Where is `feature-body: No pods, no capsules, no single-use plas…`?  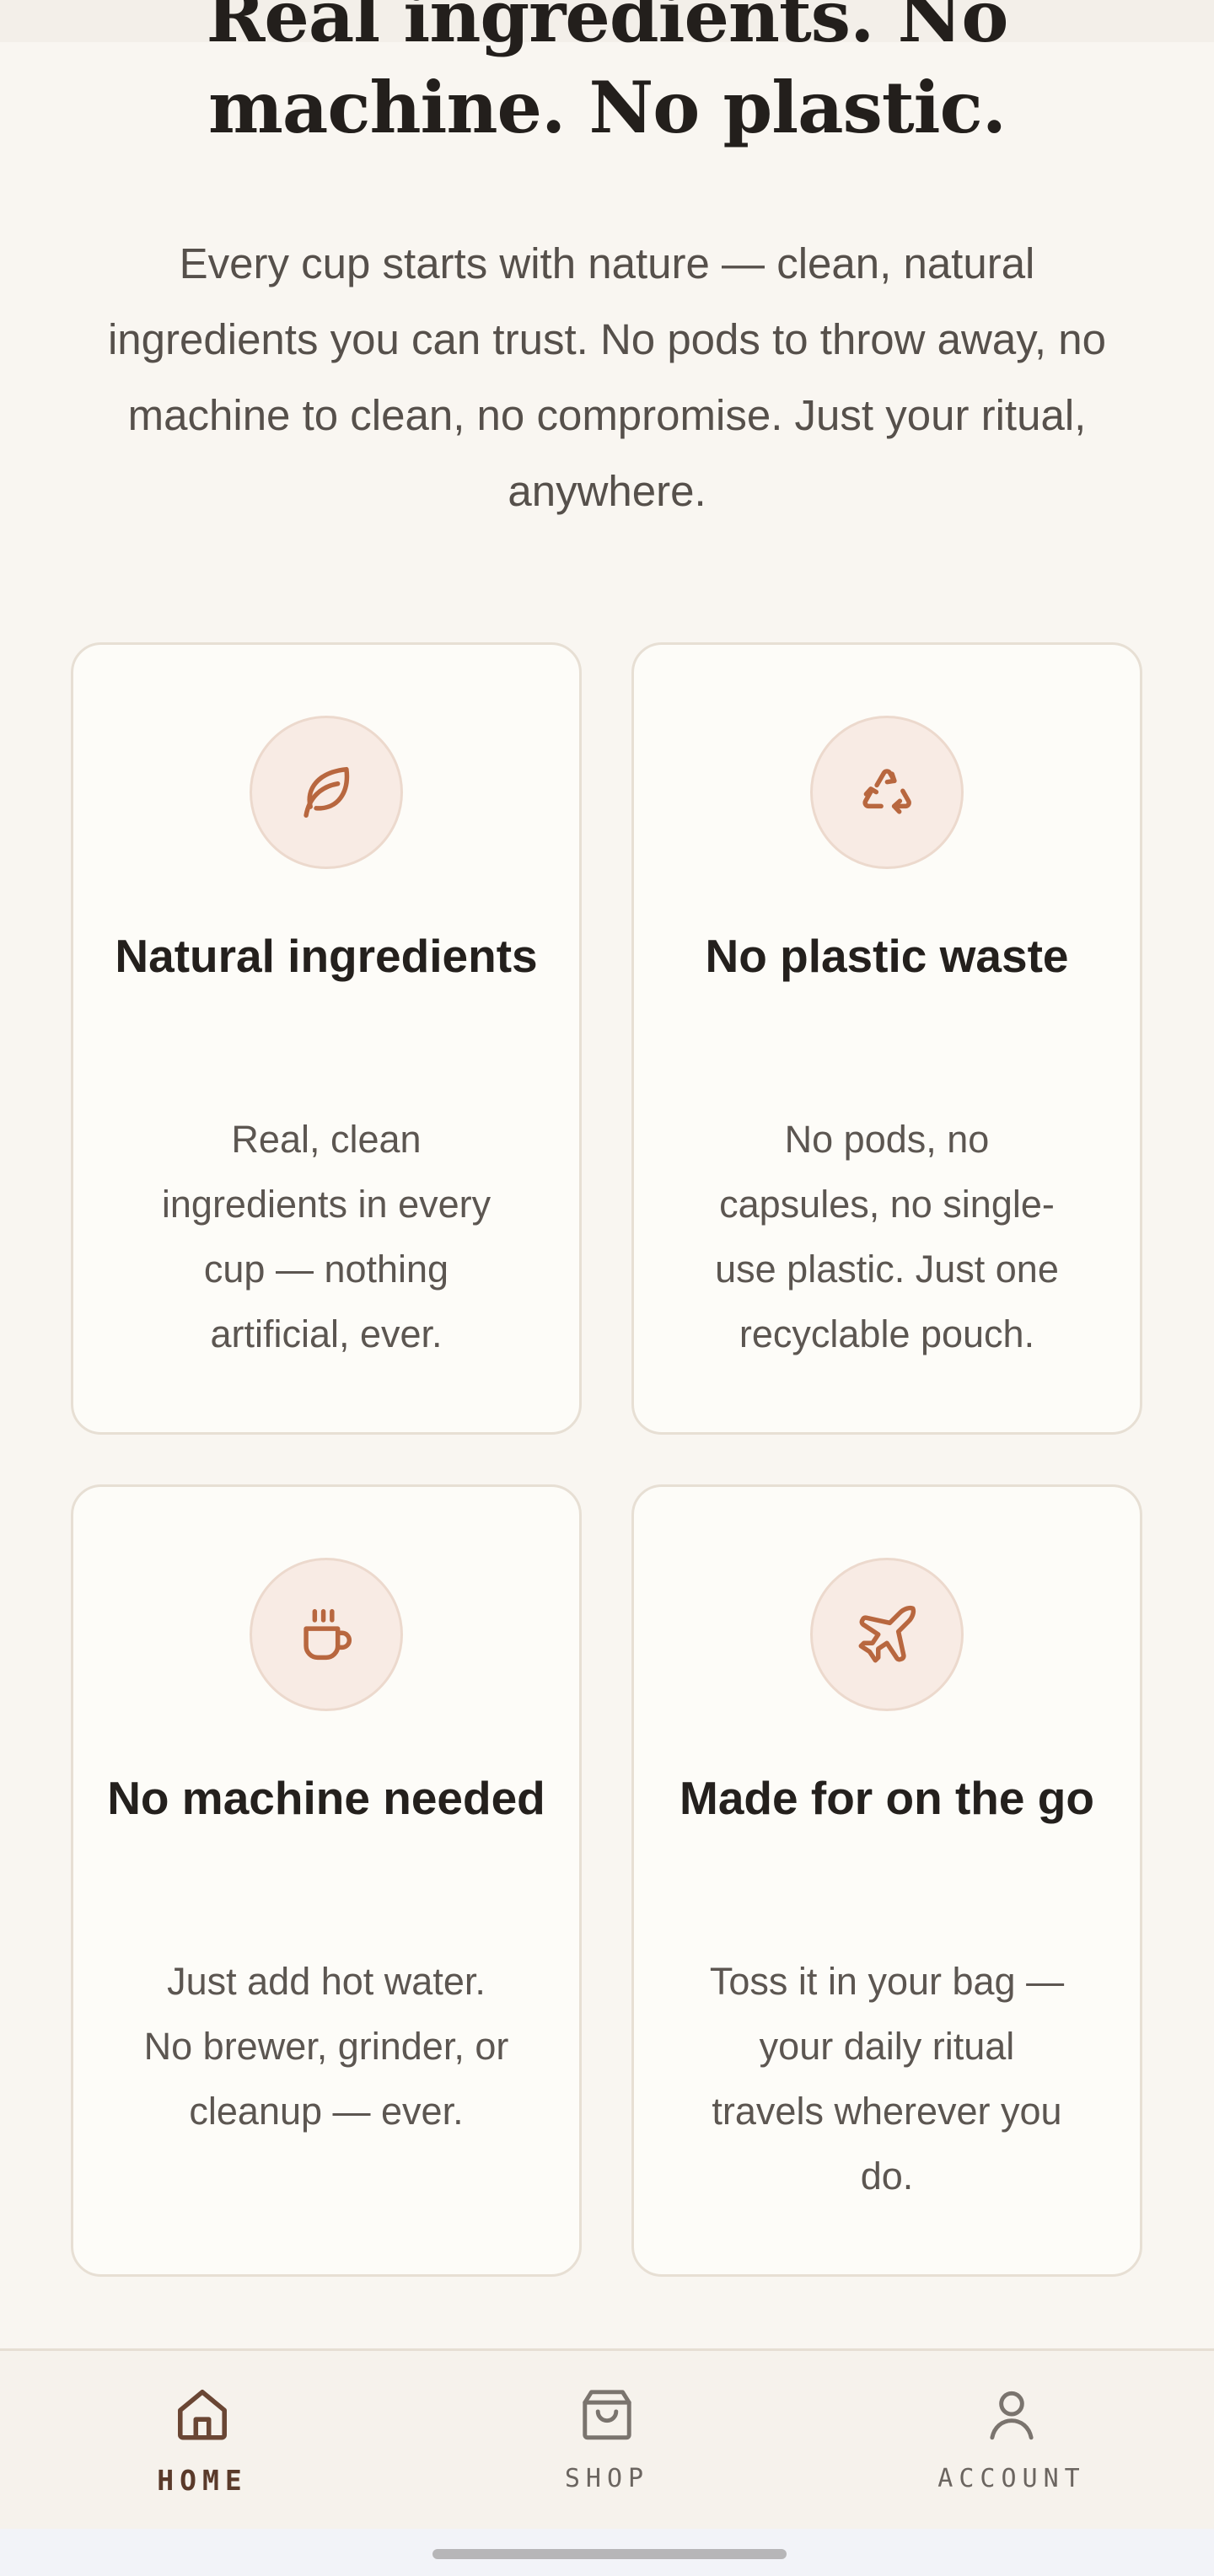 feature-body: No pods, no capsules, no single-use plas… is located at coordinates (887, 1236).